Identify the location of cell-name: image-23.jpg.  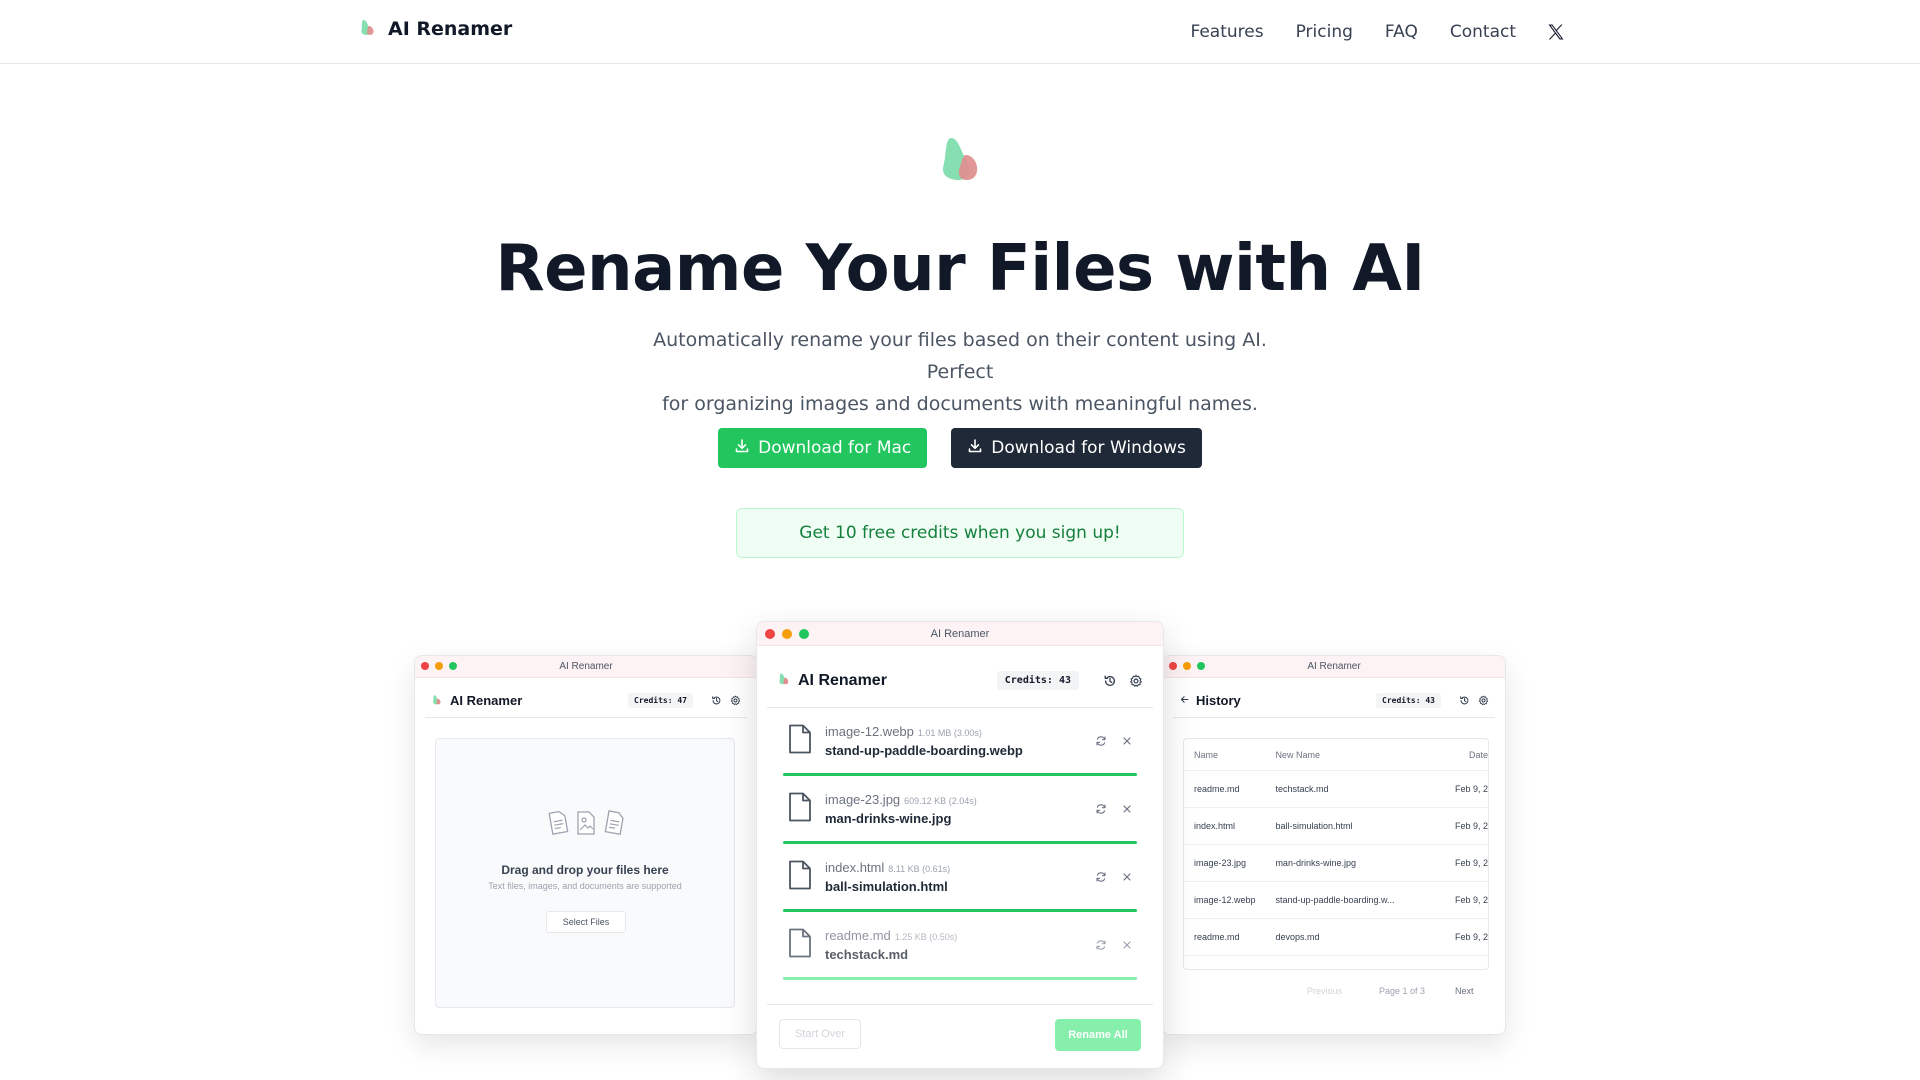
(1220, 863).